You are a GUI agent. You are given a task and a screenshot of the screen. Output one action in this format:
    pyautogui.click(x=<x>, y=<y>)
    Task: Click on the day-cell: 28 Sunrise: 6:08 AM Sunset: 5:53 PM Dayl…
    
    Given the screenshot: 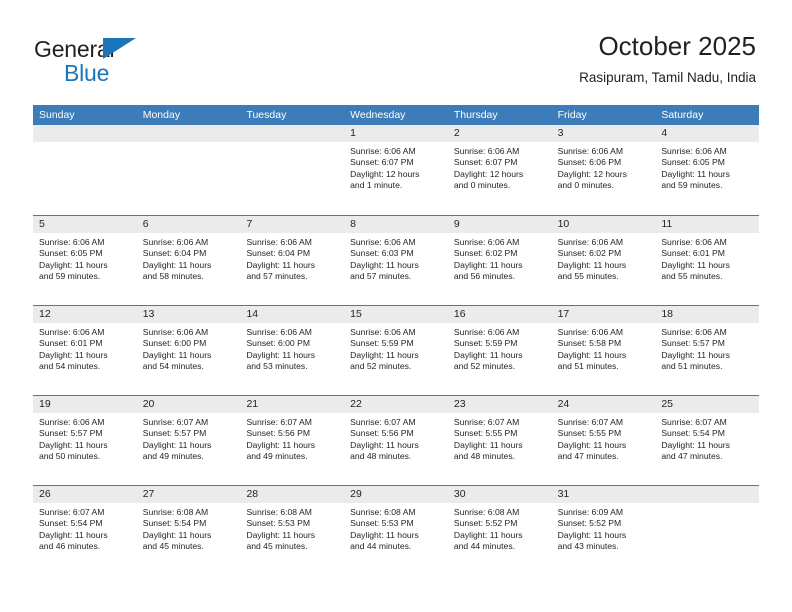 What is the action you would take?
    pyautogui.click(x=292, y=530)
    